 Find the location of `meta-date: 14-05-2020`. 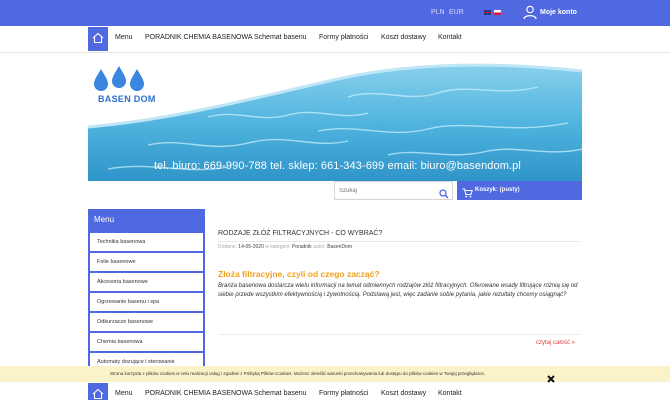

meta-date: 14-05-2020 is located at coordinates (251, 247).